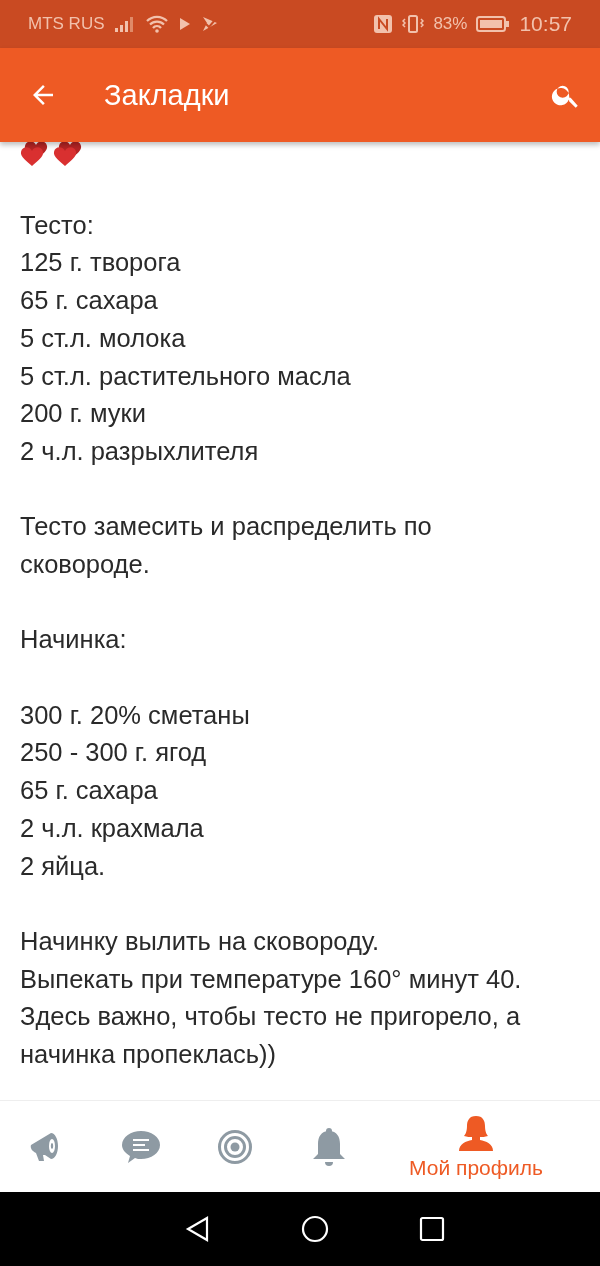  Describe the element at coordinates (198, 1229) in the screenshot. I see `back-triangle-icon` at that location.